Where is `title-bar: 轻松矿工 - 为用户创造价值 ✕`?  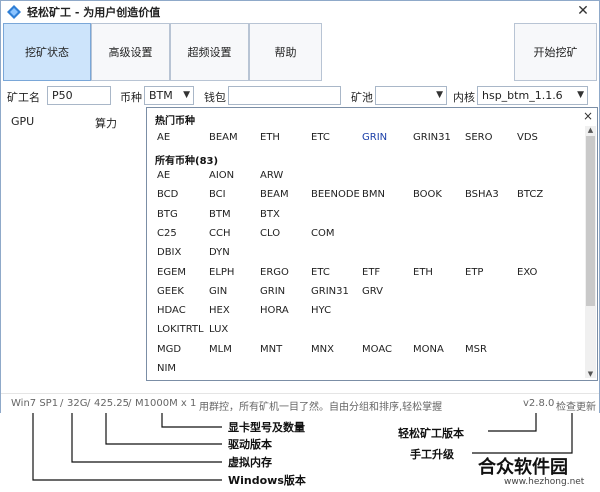
title-bar: 轻松矿工 - 为用户创造价值 ✕ is located at coordinates (300, 12).